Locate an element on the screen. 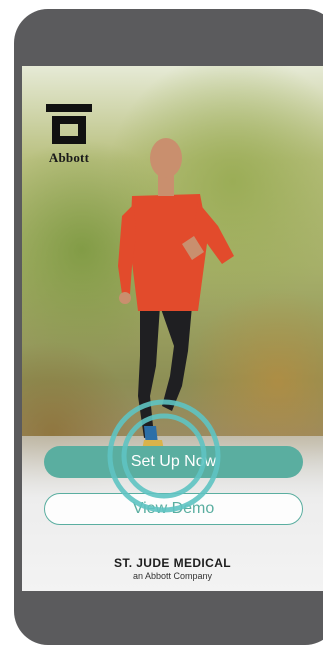 The height and width of the screenshot is (645, 323). abbott-logo-icon is located at coordinates (69, 124).